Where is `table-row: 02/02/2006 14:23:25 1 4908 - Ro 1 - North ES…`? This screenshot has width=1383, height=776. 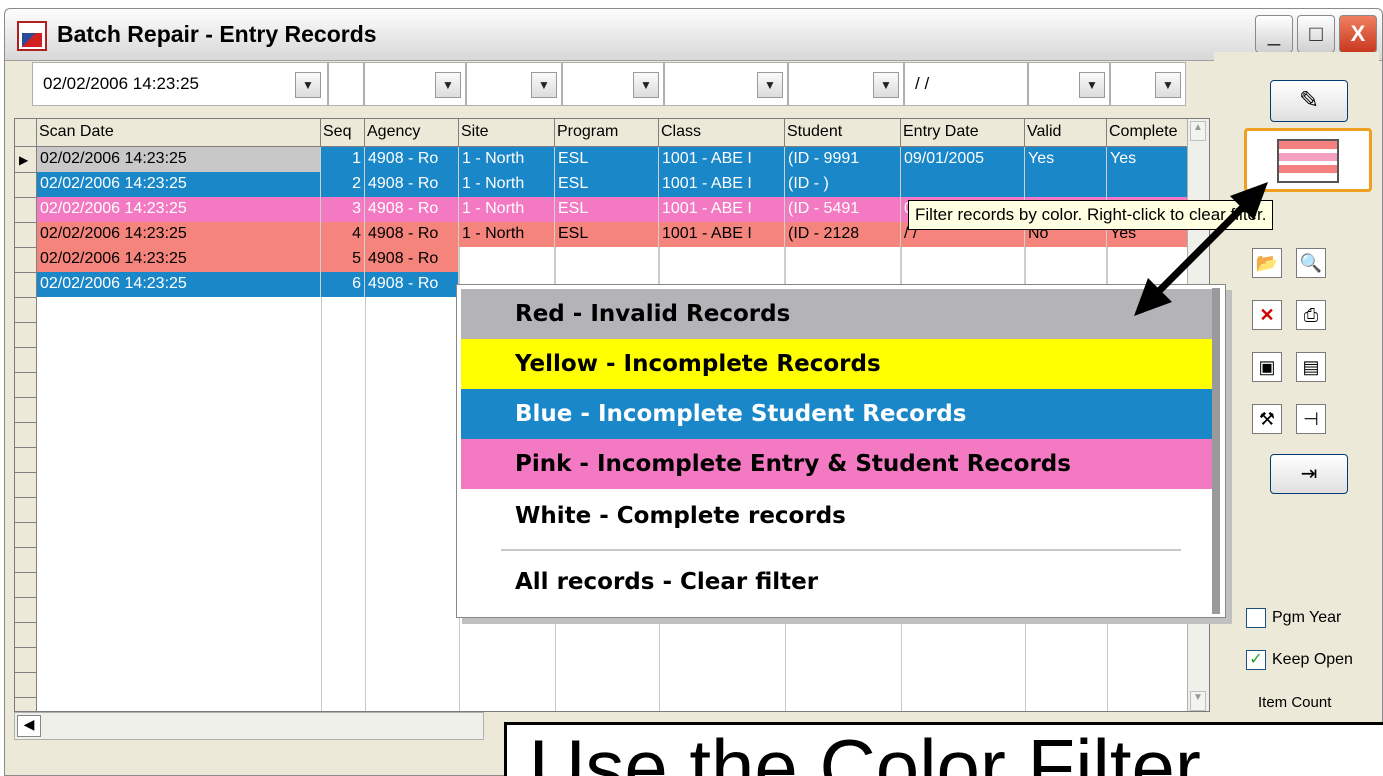 table-row: 02/02/2006 14:23:25 1 4908 - Ro 1 - North ES… is located at coordinates (613, 159).